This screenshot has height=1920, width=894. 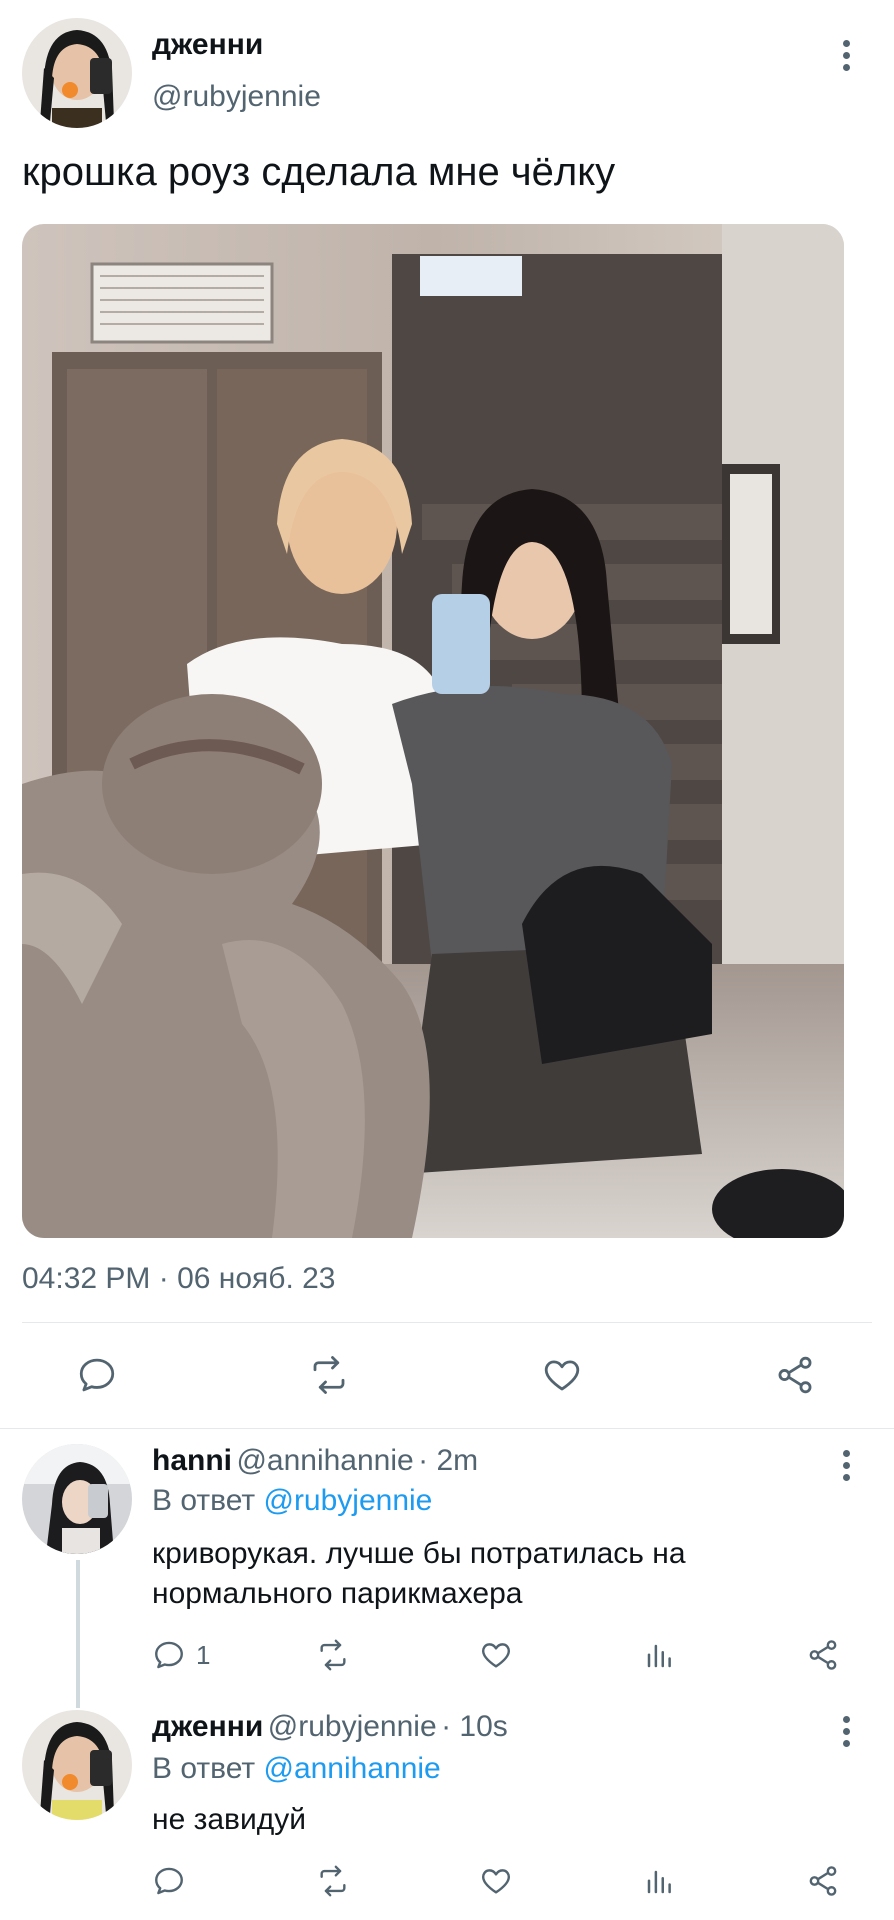 What do you see at coordinates (207, 45) in the screenshot?
I see `author-name: дженни` at bounding box center [207, 45].